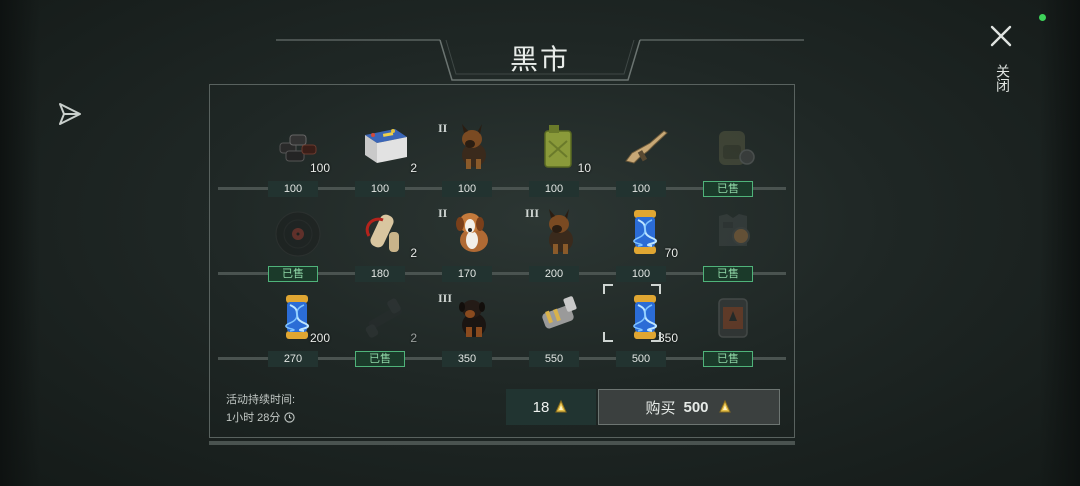 This screenshot has width=1080, height=486. Describe the element at coordinates (733, 147) in the screenshot. I see `backpack-icon` at that location.